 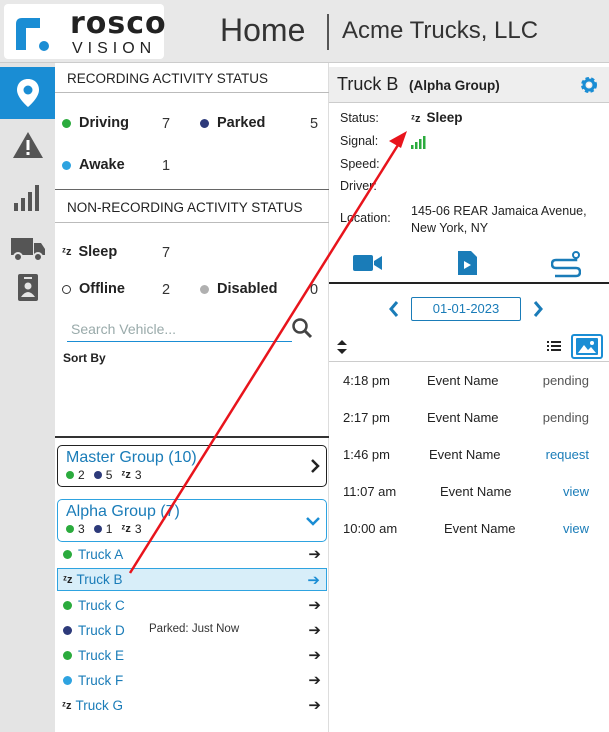 I want to click on truck-row-b: ᶻz Truck B ➔, so click(x=192, y=579).